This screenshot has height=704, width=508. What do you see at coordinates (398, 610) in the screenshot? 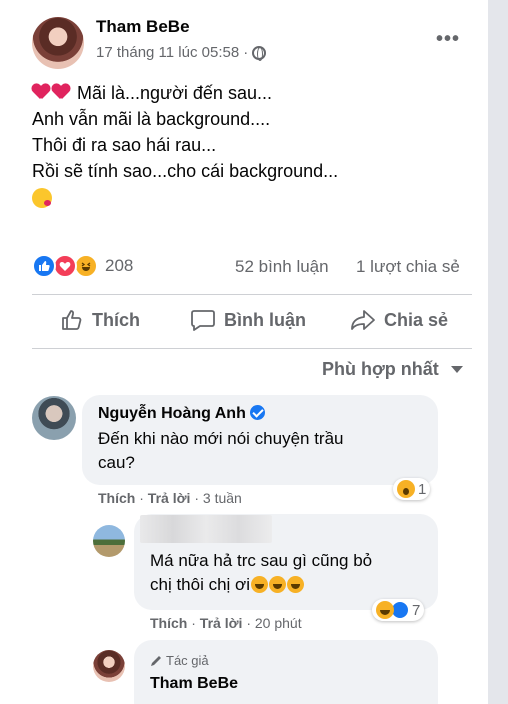
I see `comment-reaction-summary: 7` at bounding box center [398, 610].